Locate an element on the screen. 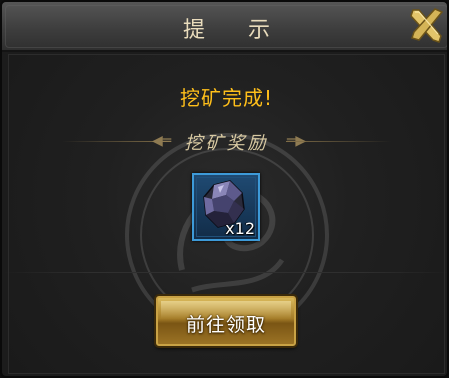  completion-message: 挖矿完成! is located at coordinates (226, 98).